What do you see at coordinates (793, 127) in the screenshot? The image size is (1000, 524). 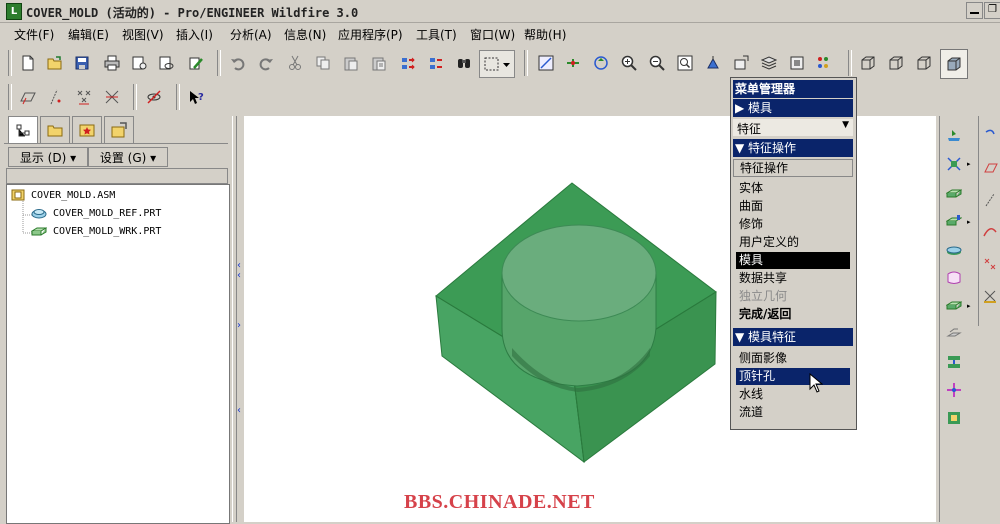 I see `feature-dropdown: 特征 ▼` at bounding box center [793, 127].